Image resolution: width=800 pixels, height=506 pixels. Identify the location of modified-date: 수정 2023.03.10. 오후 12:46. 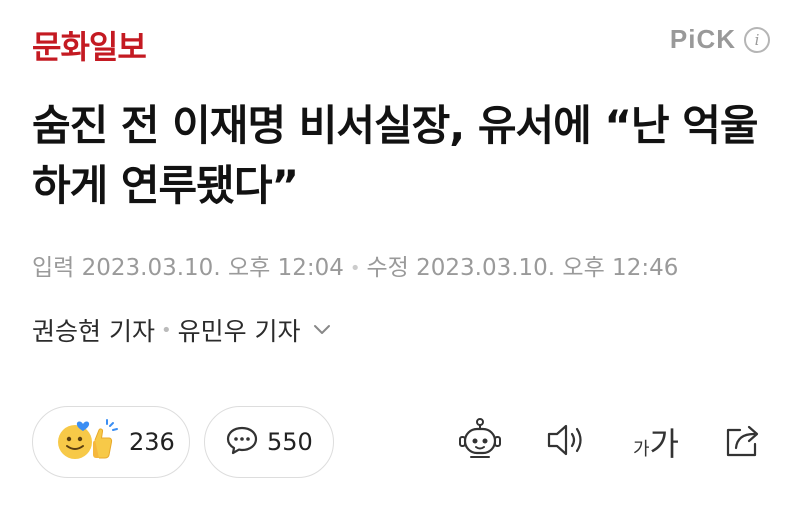
(522, 268).